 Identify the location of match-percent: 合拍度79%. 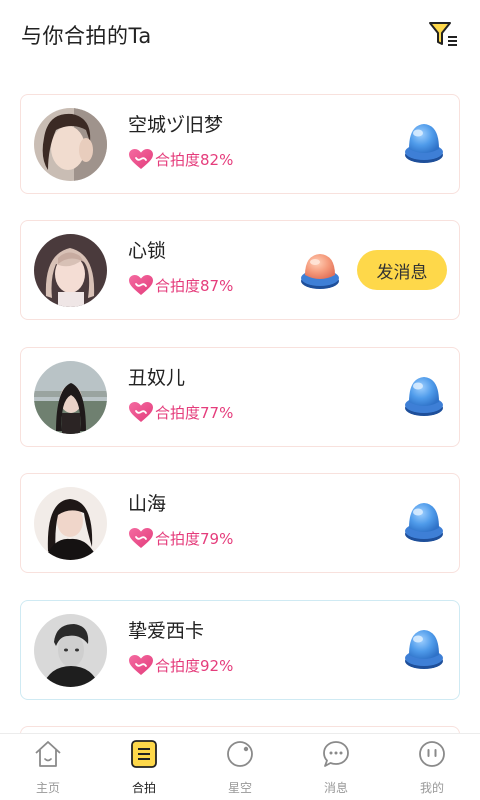
(194, 538).